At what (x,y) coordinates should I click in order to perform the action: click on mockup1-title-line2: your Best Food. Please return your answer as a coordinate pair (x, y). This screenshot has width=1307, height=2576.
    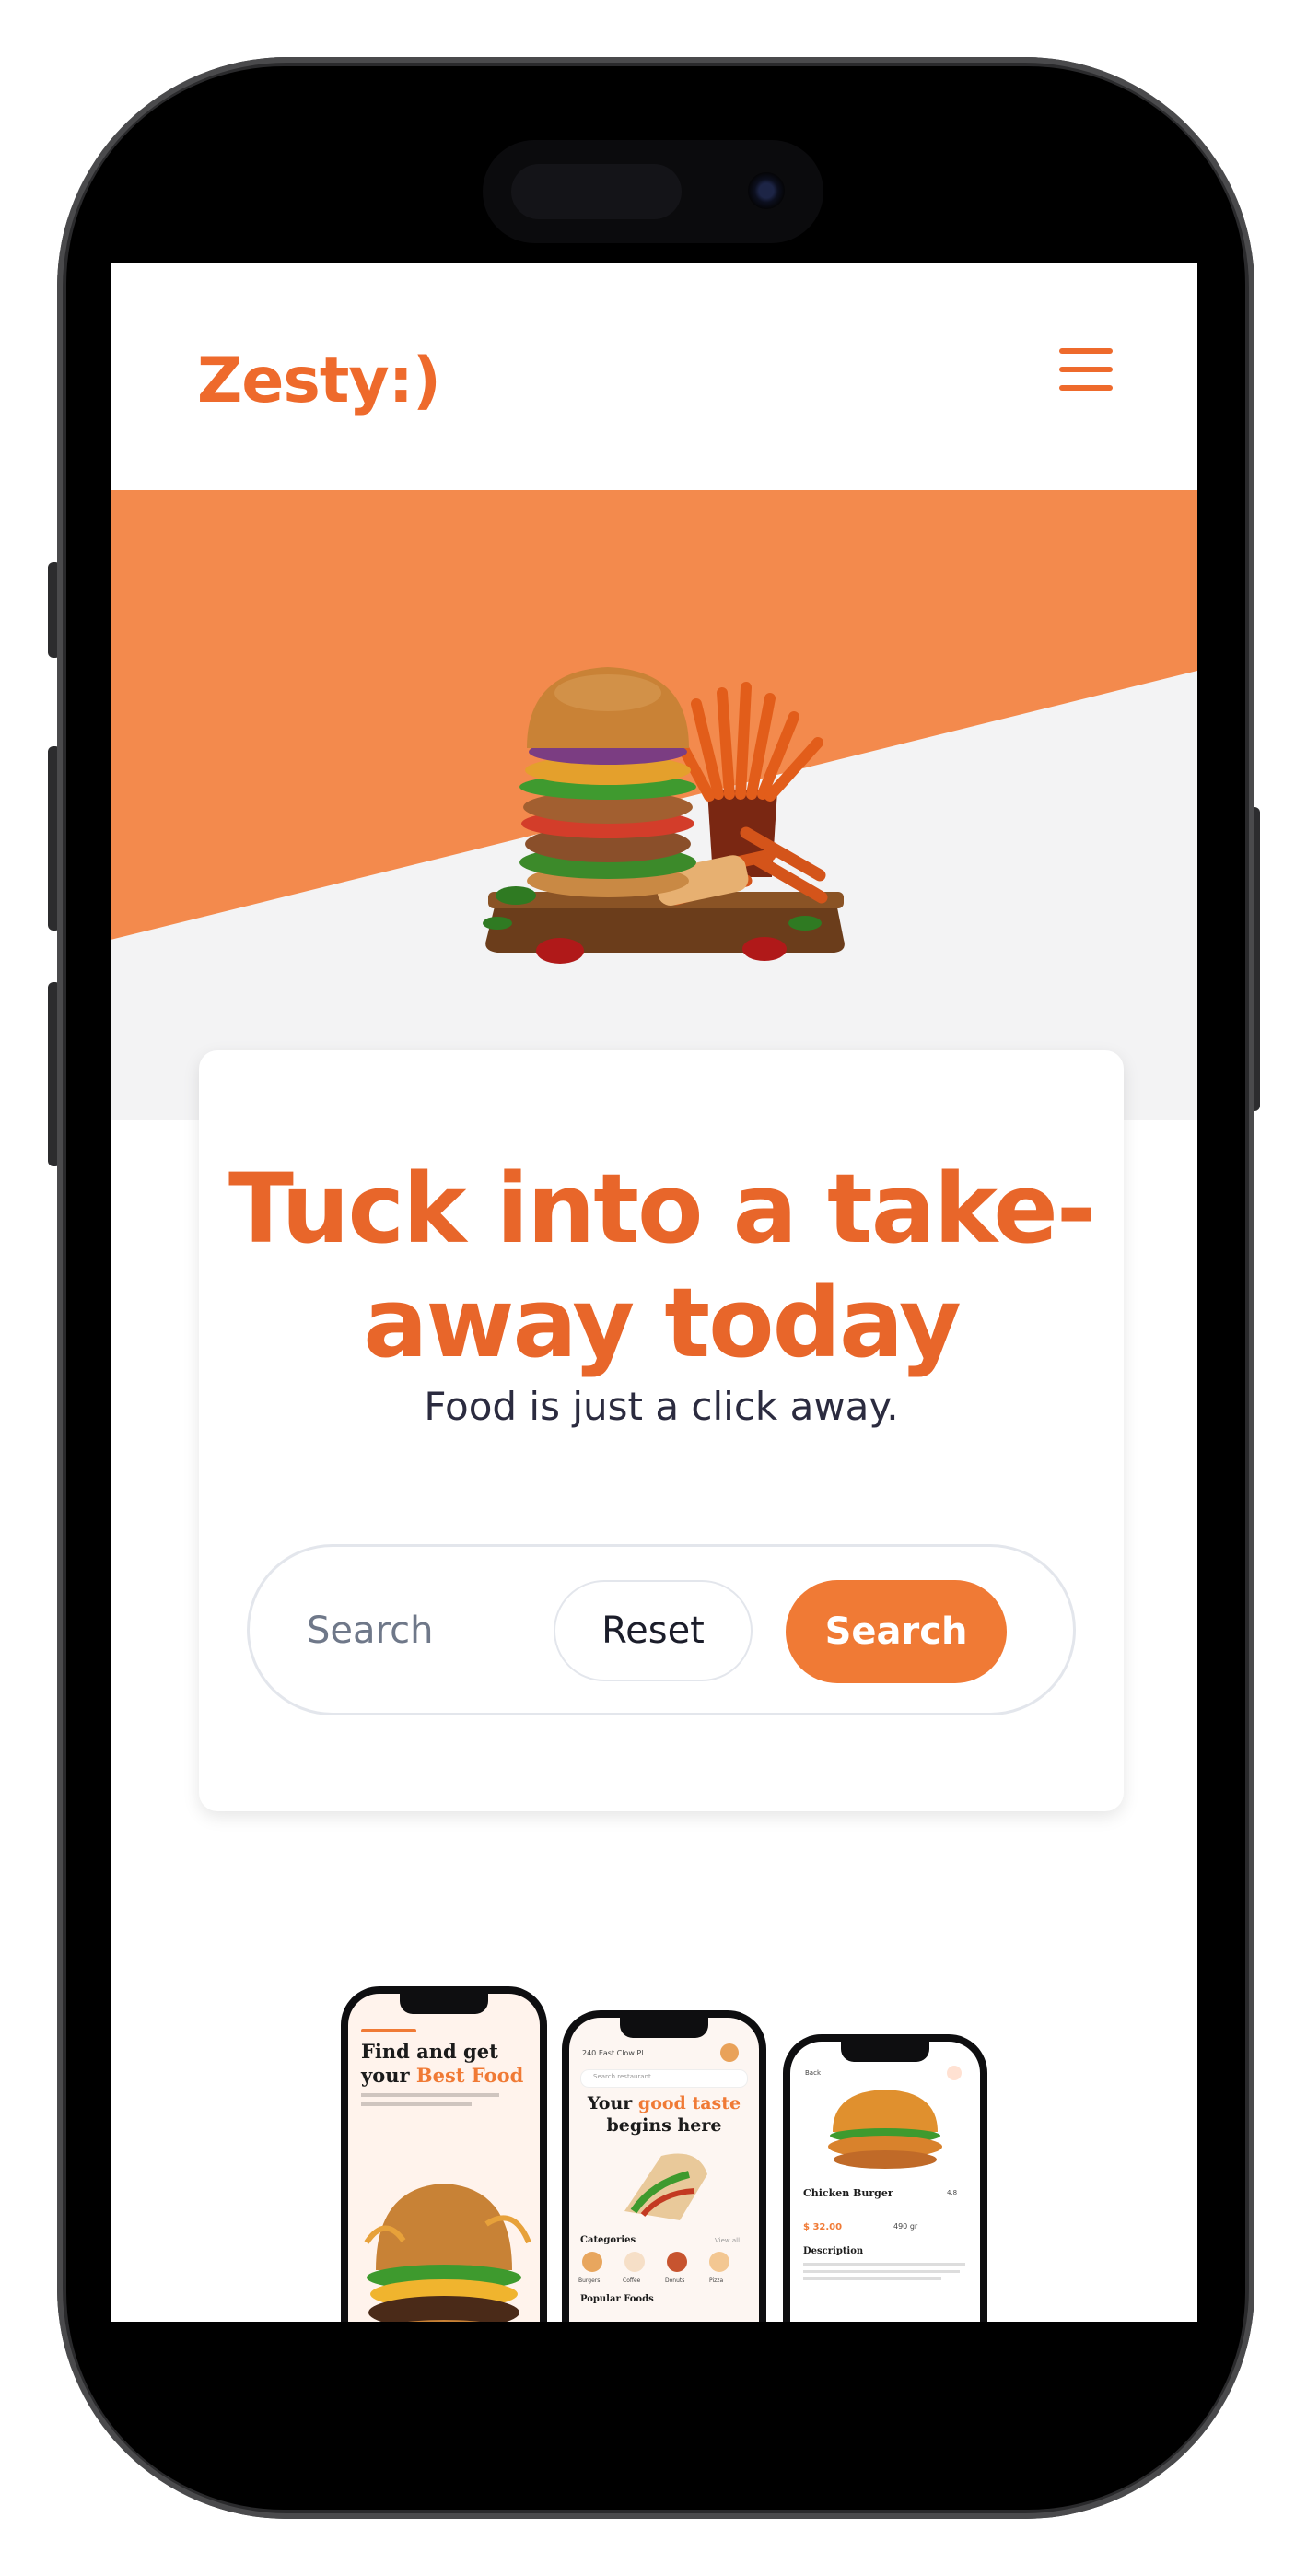
    Looking at the image, I should click on (442, 2075).